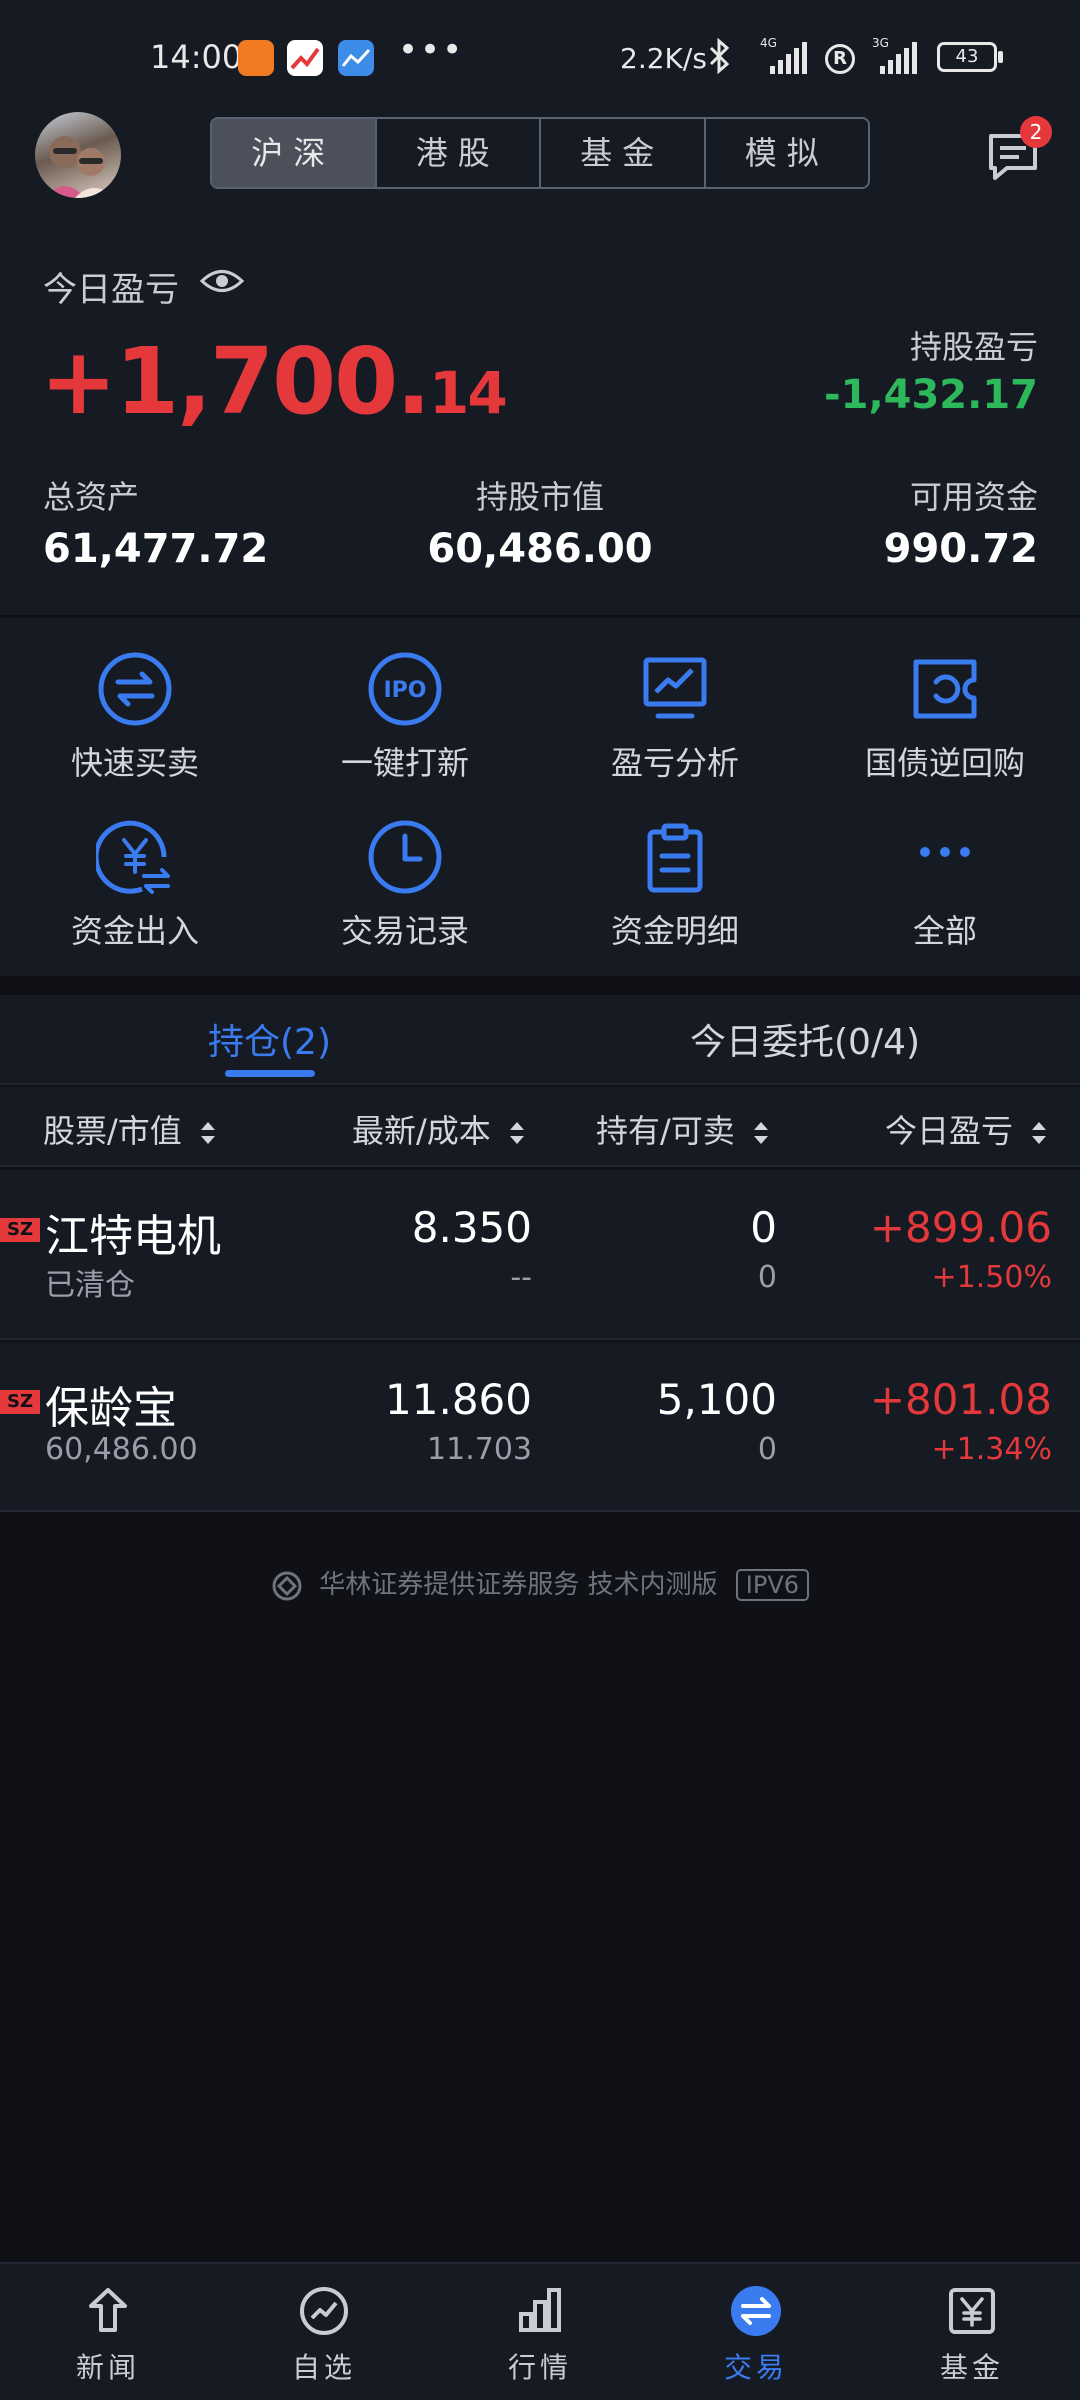 The height and width of the screenshot is (2400, 1080). Describe the element at coordinates (108, 2310) in the screenshot. I see `news-icon` at that location.